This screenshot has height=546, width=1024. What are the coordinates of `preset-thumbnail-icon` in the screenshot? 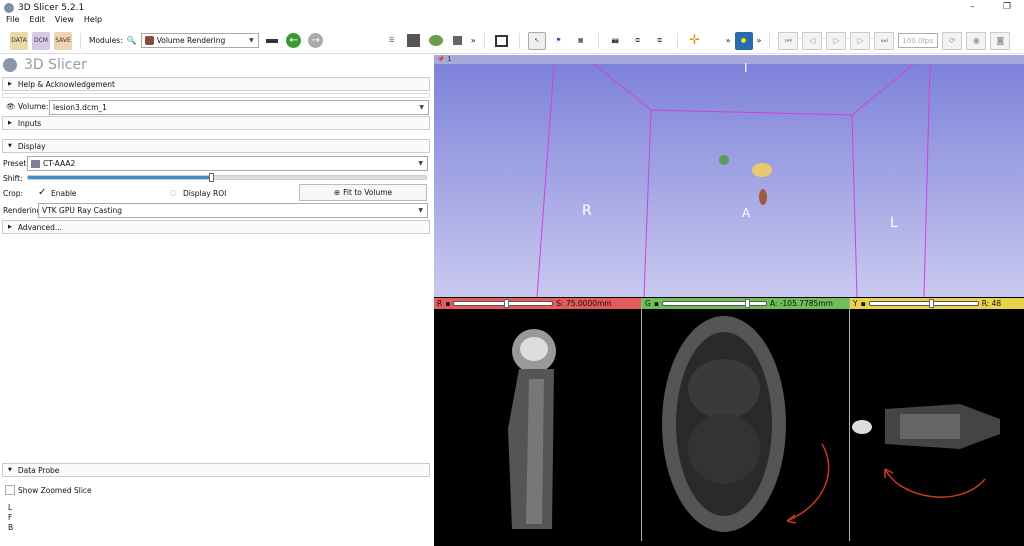 It's located at (35, 163).